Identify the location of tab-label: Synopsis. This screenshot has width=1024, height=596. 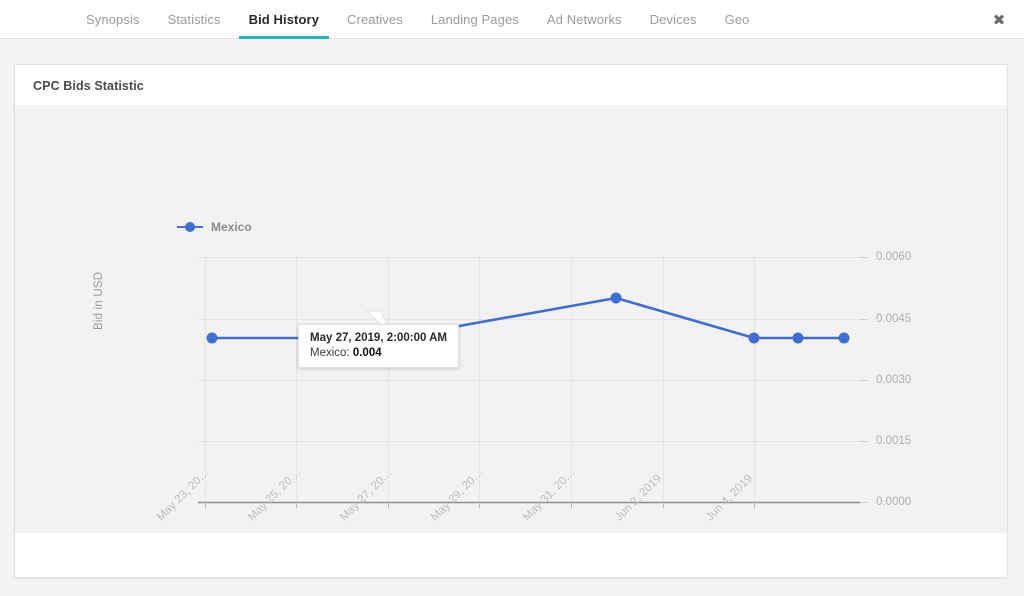
(113, 19).